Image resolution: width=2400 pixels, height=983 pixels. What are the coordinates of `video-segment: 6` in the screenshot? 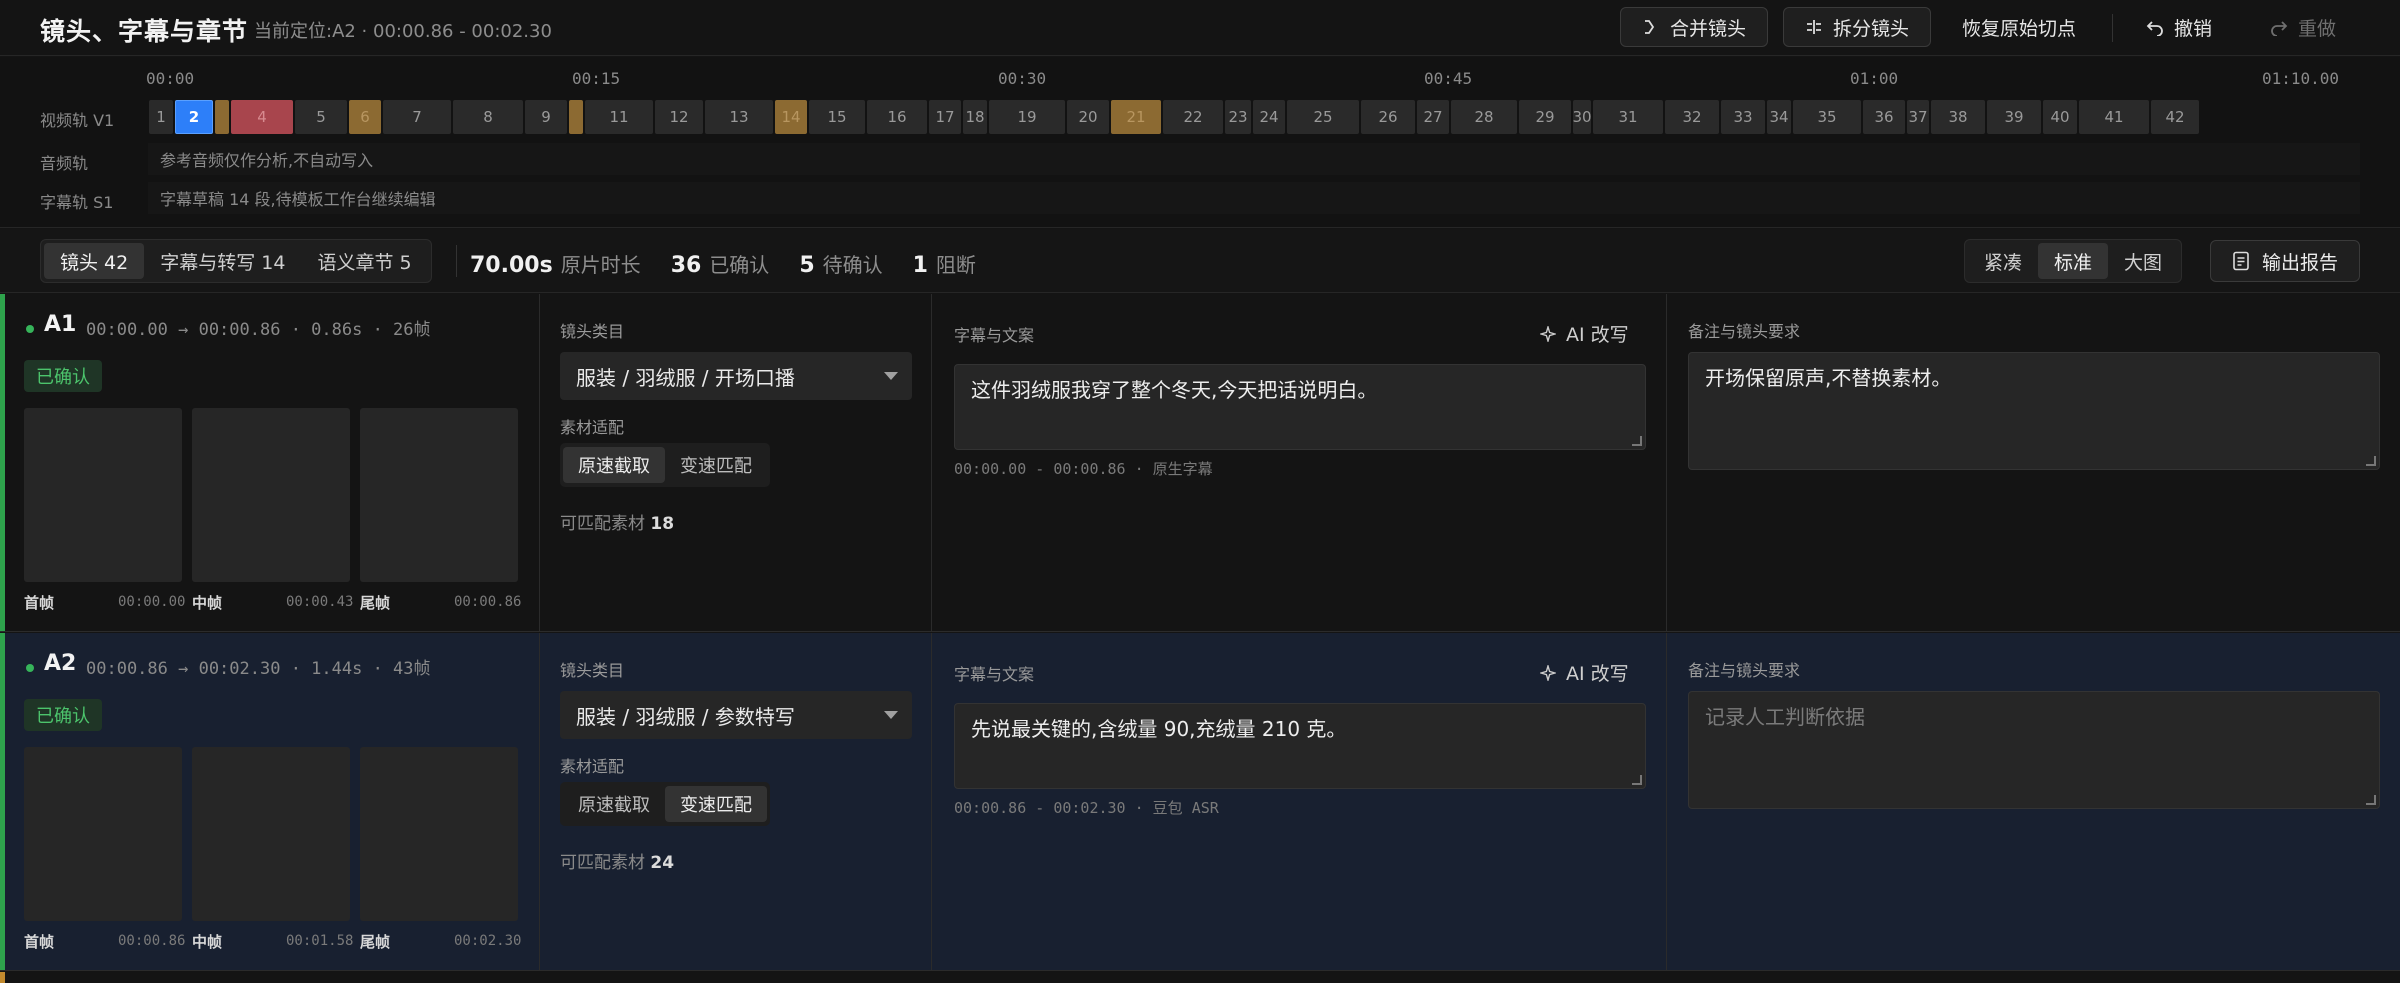 It's located at (365, 117).